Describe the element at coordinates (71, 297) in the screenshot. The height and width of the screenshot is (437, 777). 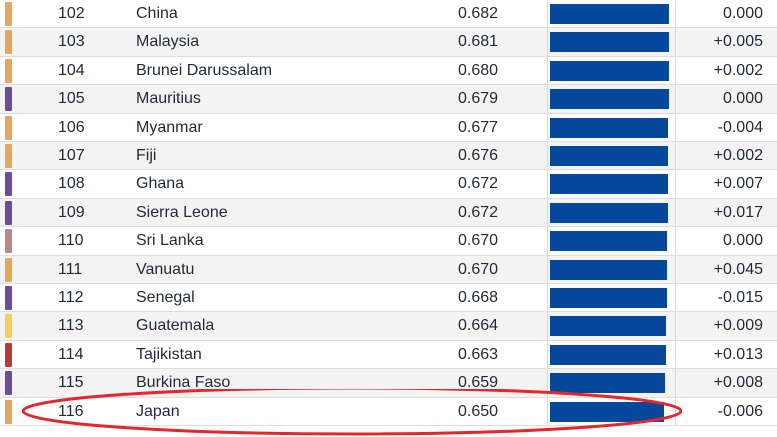
I see `rank-value: 112` at that location.